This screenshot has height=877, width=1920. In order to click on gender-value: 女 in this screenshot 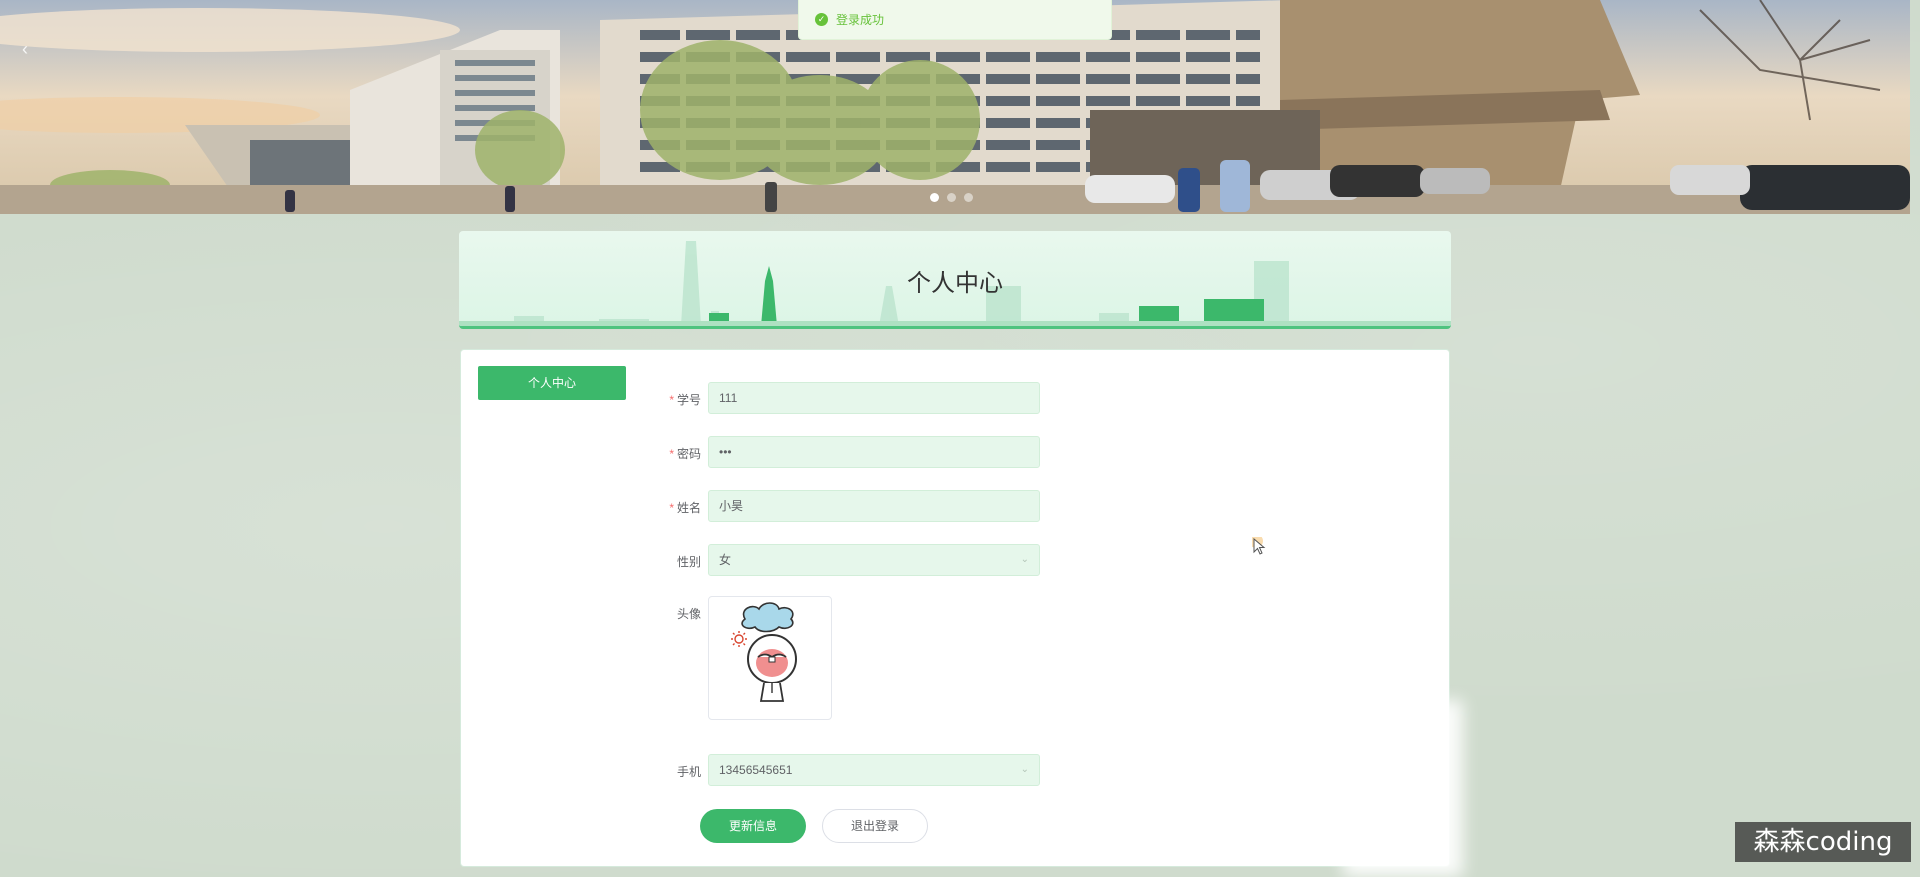, I will do `click(725, 560)`.